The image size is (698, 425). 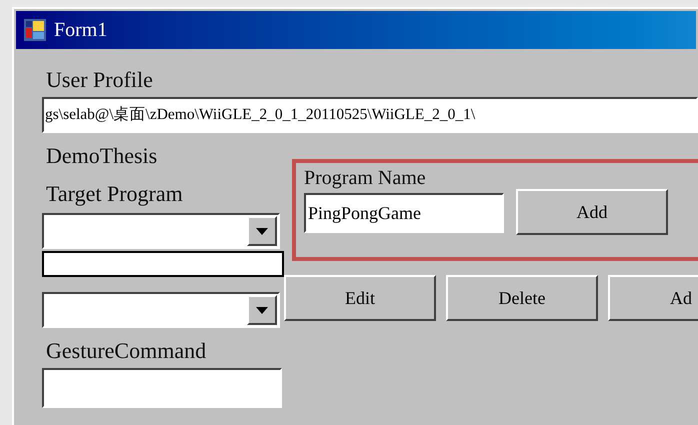 I want to click on action-button: Edit, so click(x=360, y=298).